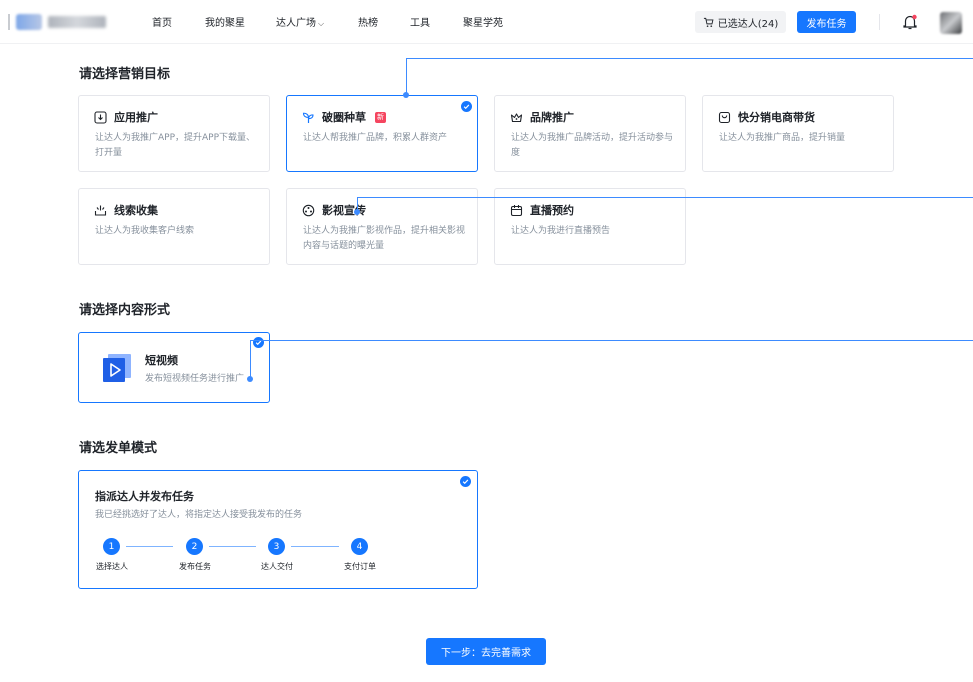 The width and height of the screenshot is (973, 682). What do you see at coordinates (516, 117) in the screenshot?
I see `crown-icon` at bounding box center [516, 117].